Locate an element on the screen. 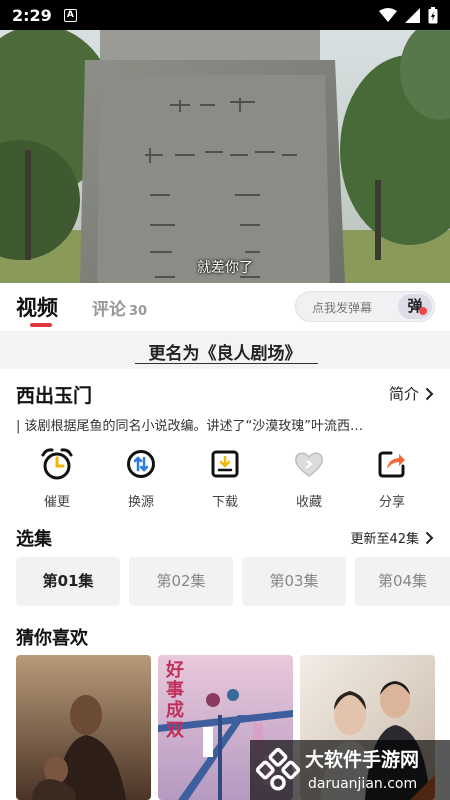 This screenshot has height=800, width=450. tab-video: 视频 is located at coordinates (37, 307).